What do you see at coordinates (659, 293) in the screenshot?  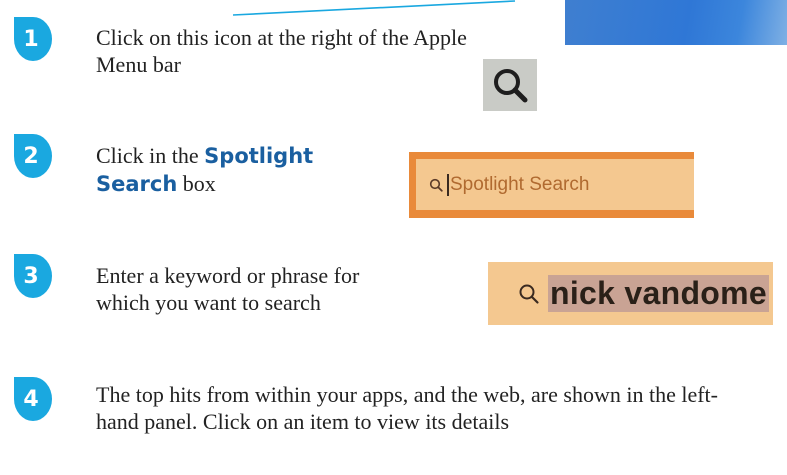 I see `search-query-text: nick vandome` at bounding box center [659, 293].